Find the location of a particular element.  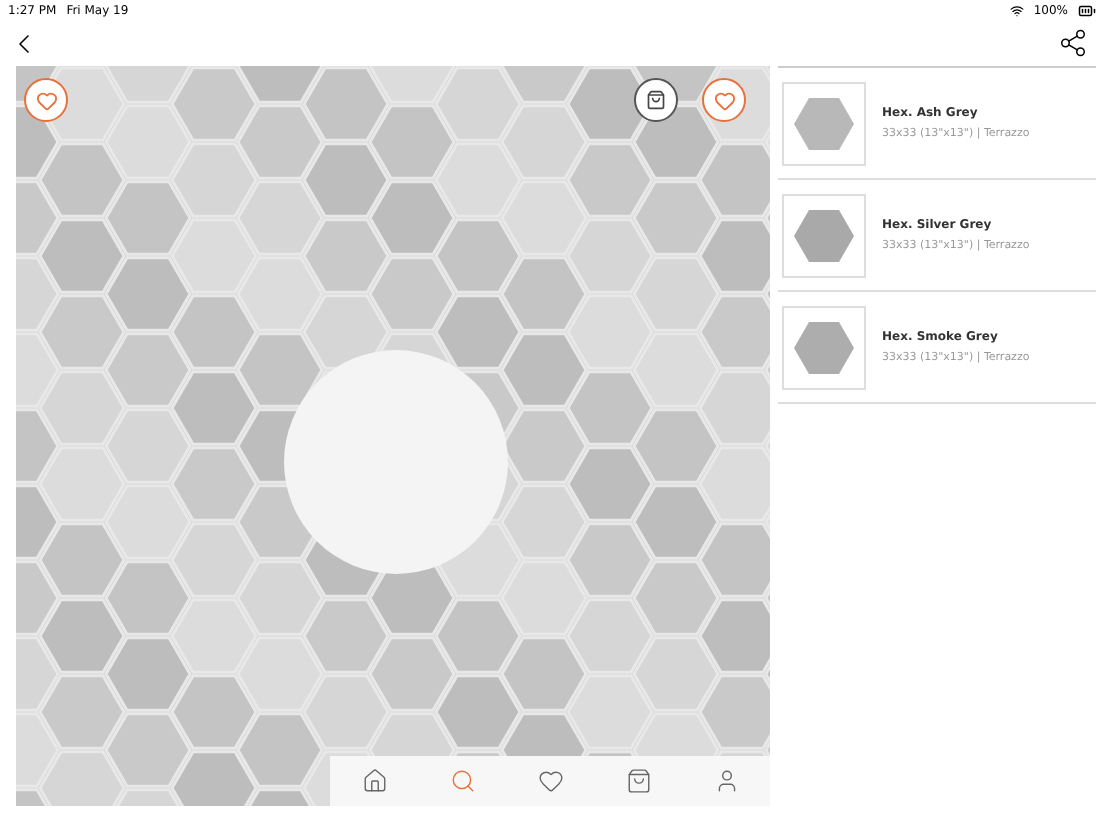

profile-icon is located at coordinates (726, 781).